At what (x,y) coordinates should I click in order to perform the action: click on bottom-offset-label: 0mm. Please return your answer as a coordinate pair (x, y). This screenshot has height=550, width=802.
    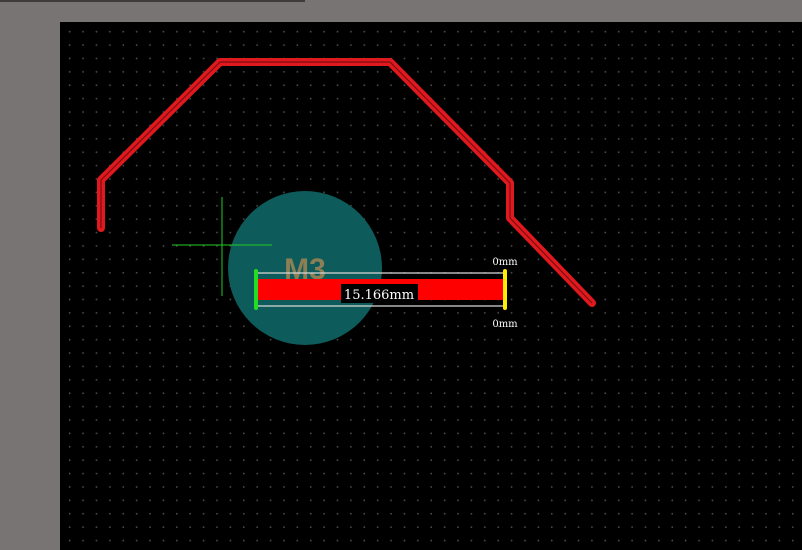
    Looking at the image, I should click on (505, 324).